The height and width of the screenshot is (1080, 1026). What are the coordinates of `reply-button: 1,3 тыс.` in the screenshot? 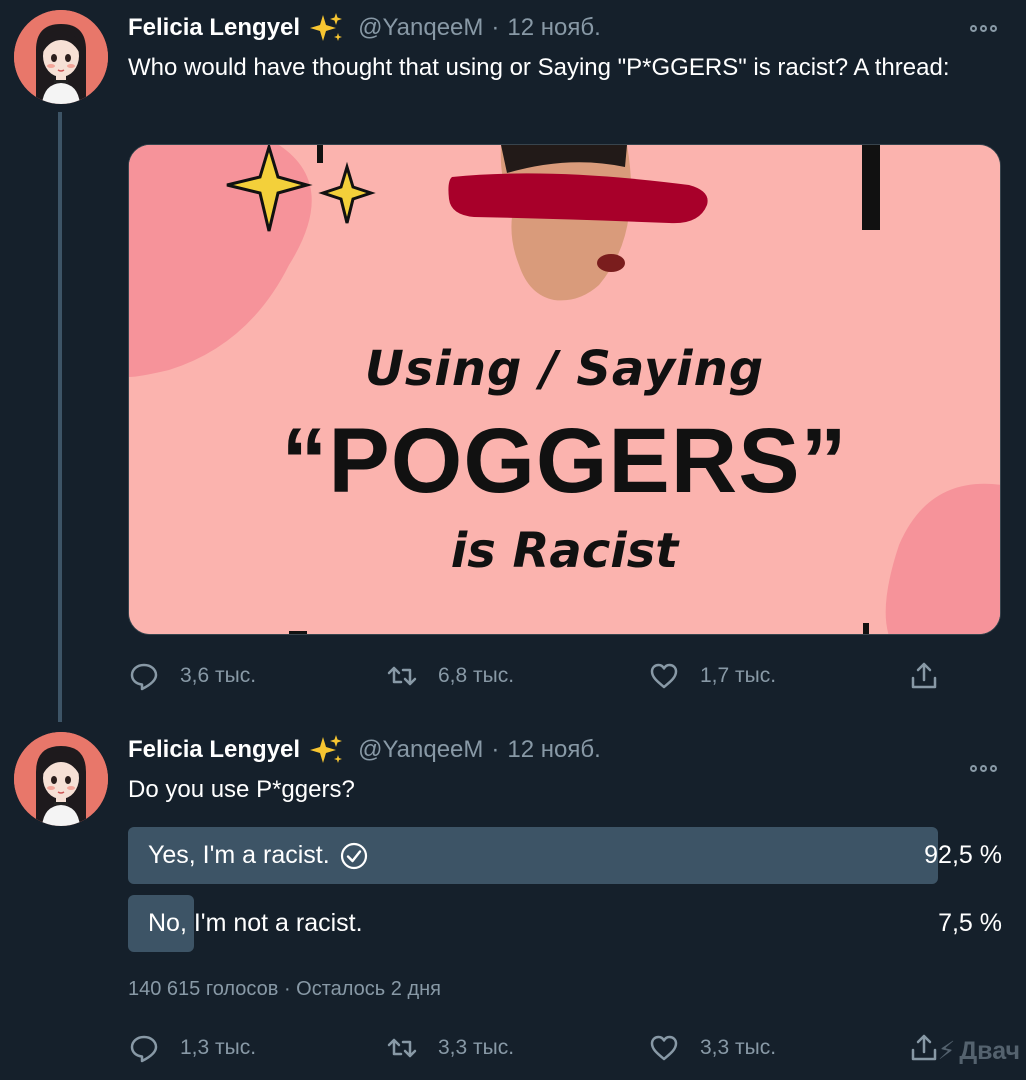 It's located at (192, 1048).